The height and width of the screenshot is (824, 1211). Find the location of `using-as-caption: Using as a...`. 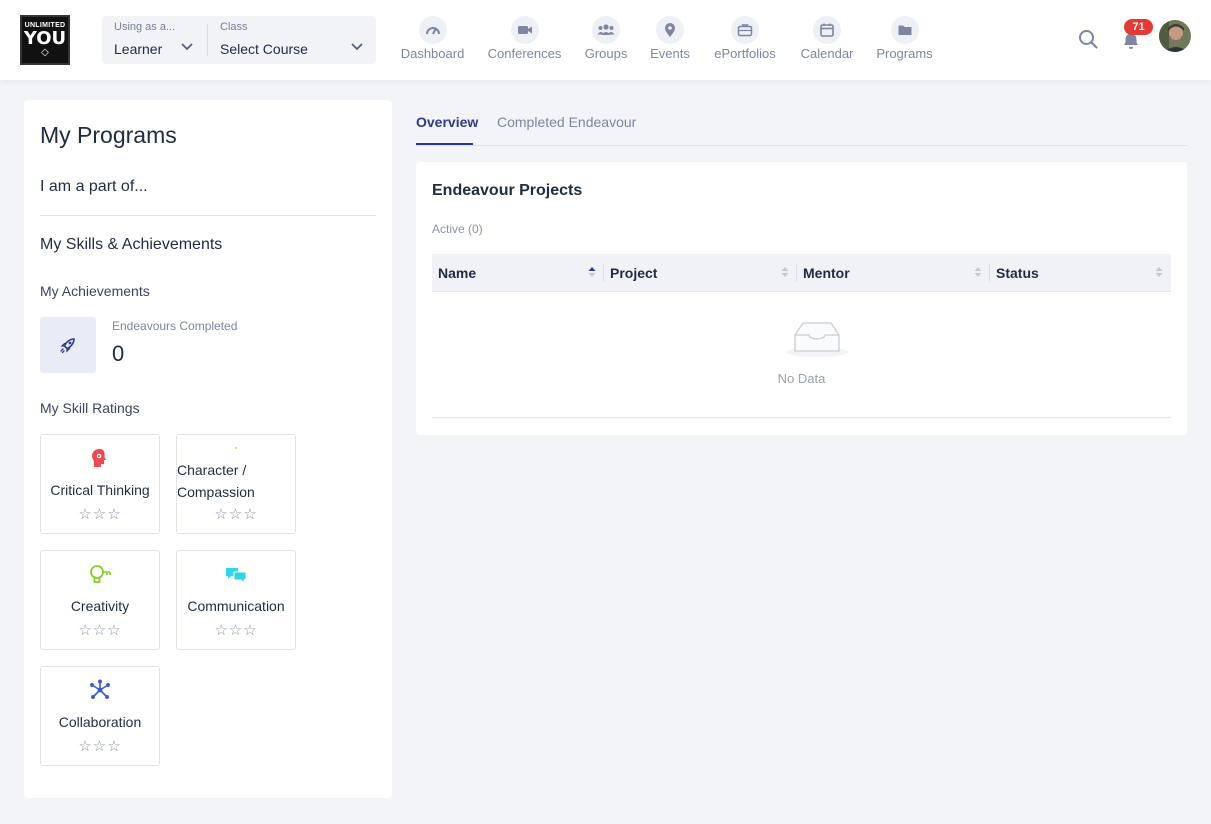

using-as-caption: Using as a... is located at coordinates (145, 27).